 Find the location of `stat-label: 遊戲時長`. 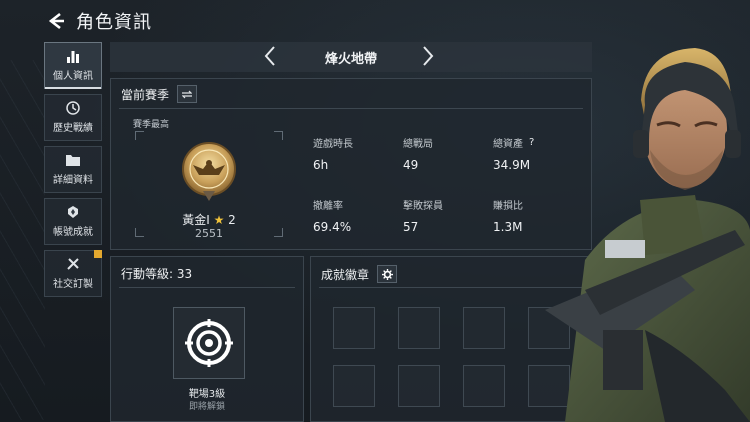

stat-label: 遊戲時長 is located at coordinates (333, 144).